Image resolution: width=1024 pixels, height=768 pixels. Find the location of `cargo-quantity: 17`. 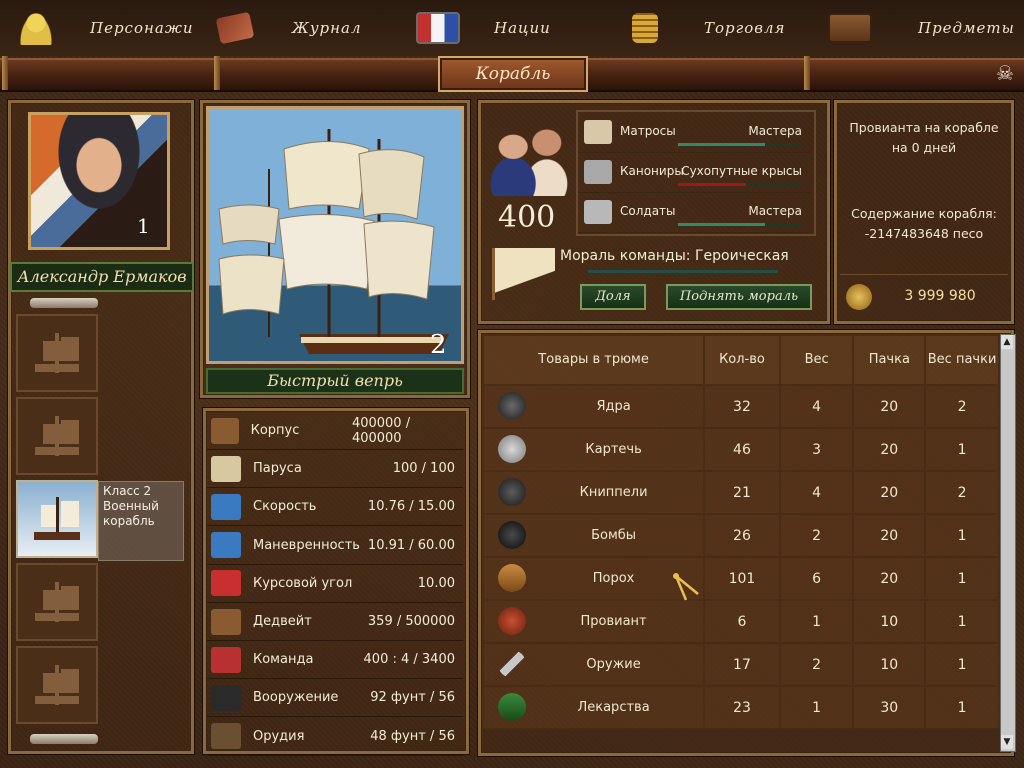

cargo-quantity: 17 is located at coordinates (742, 664).